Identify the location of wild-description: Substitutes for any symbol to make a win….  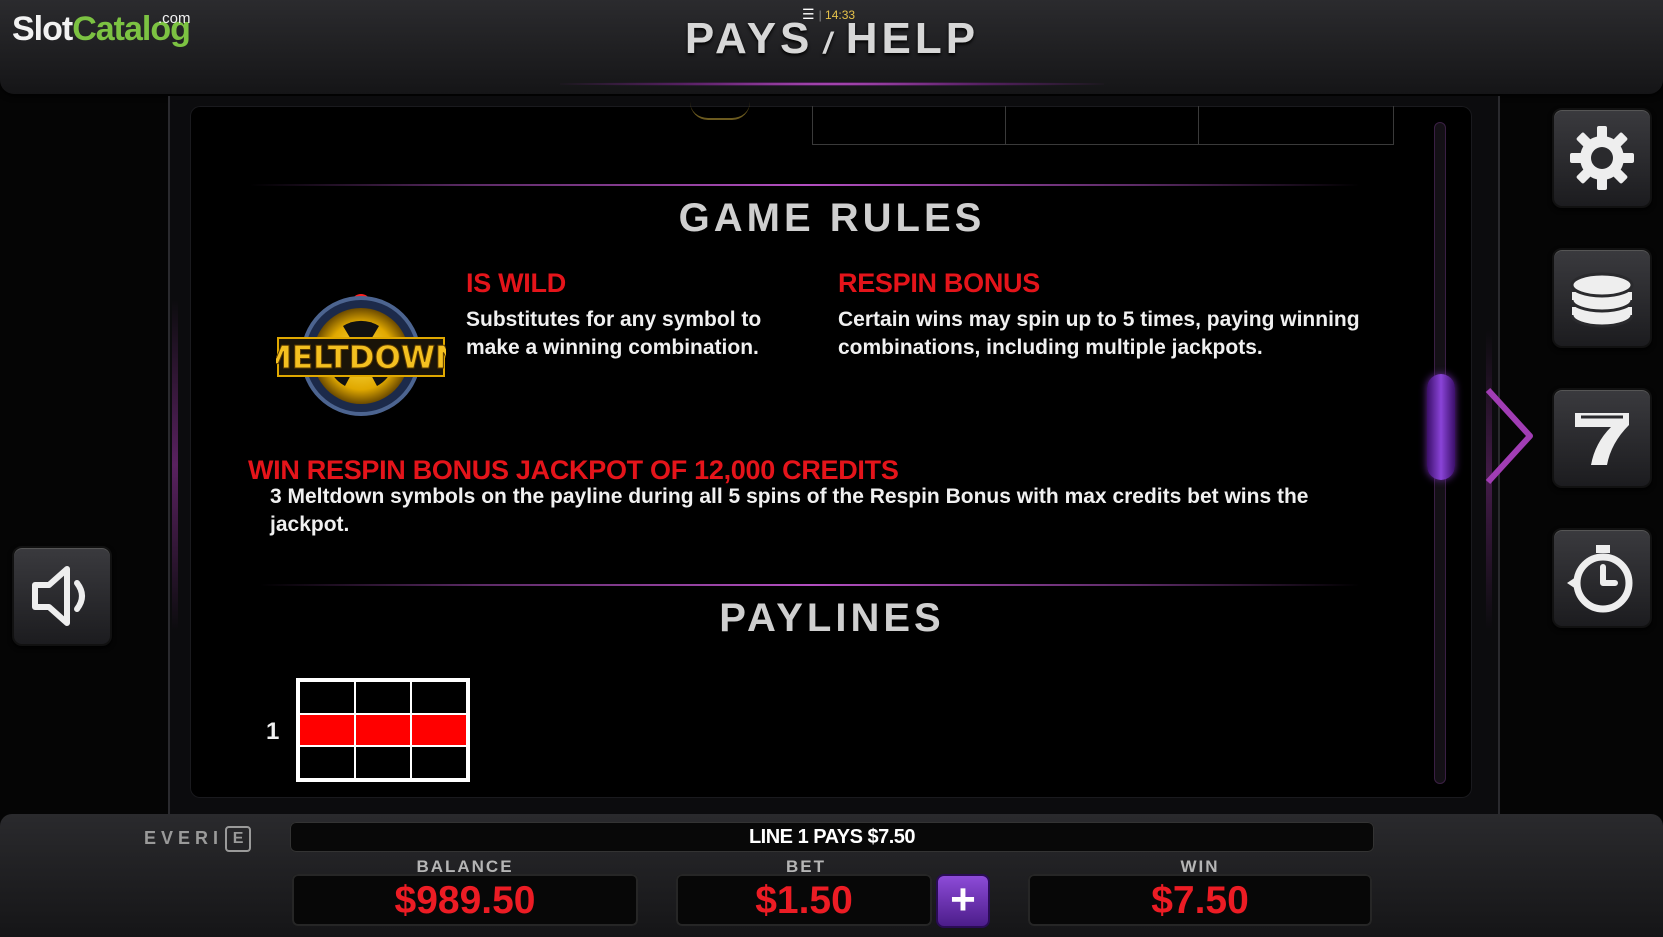
(614, 333).